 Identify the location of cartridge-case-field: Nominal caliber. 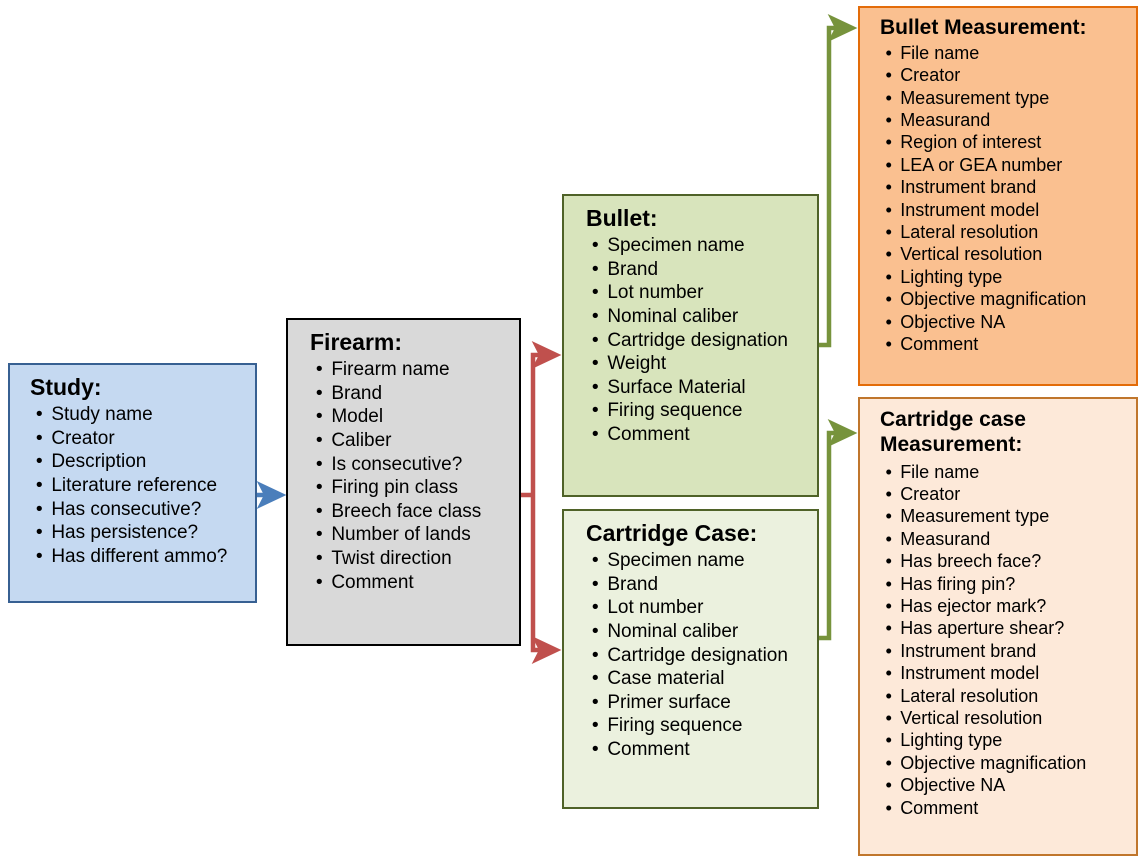
(701, 632).